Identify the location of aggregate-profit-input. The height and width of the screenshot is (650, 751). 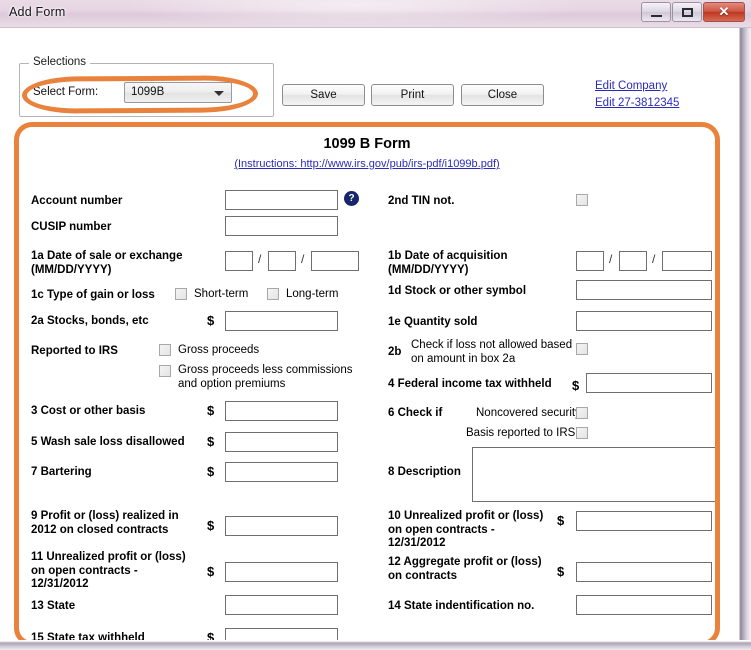
(644, 572).